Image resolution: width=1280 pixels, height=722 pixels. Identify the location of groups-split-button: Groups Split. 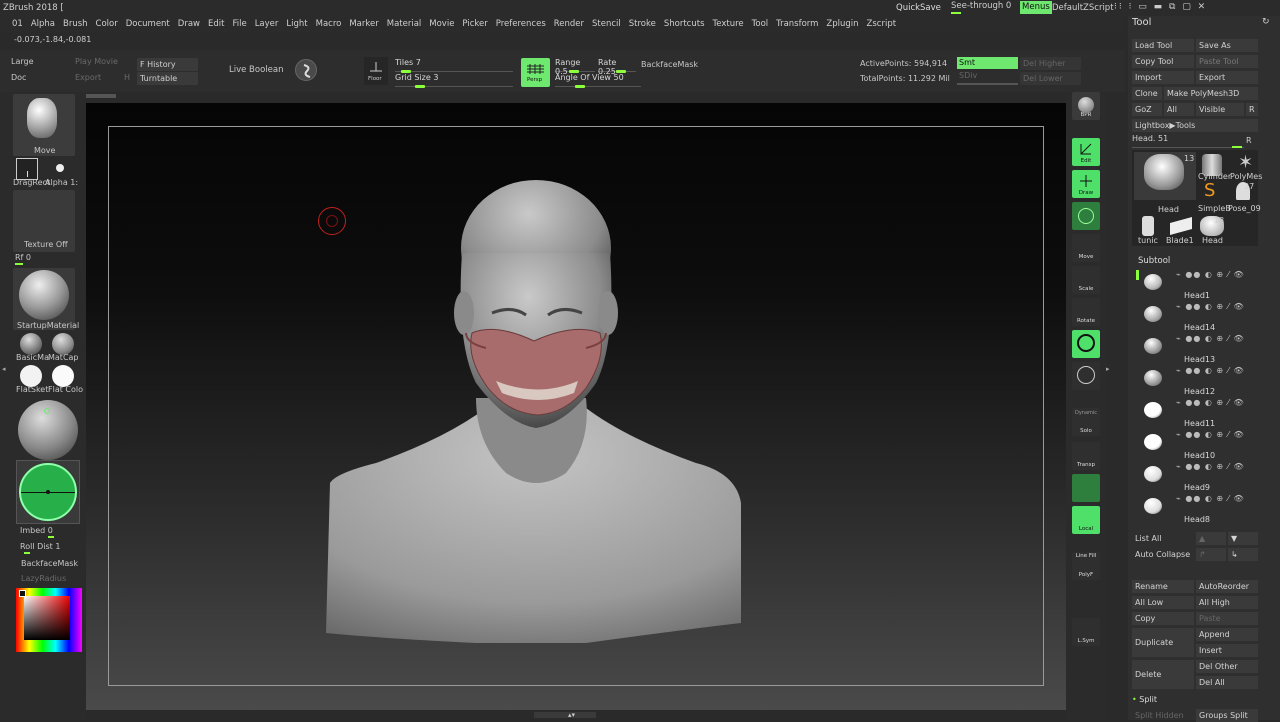
(1227, 715).